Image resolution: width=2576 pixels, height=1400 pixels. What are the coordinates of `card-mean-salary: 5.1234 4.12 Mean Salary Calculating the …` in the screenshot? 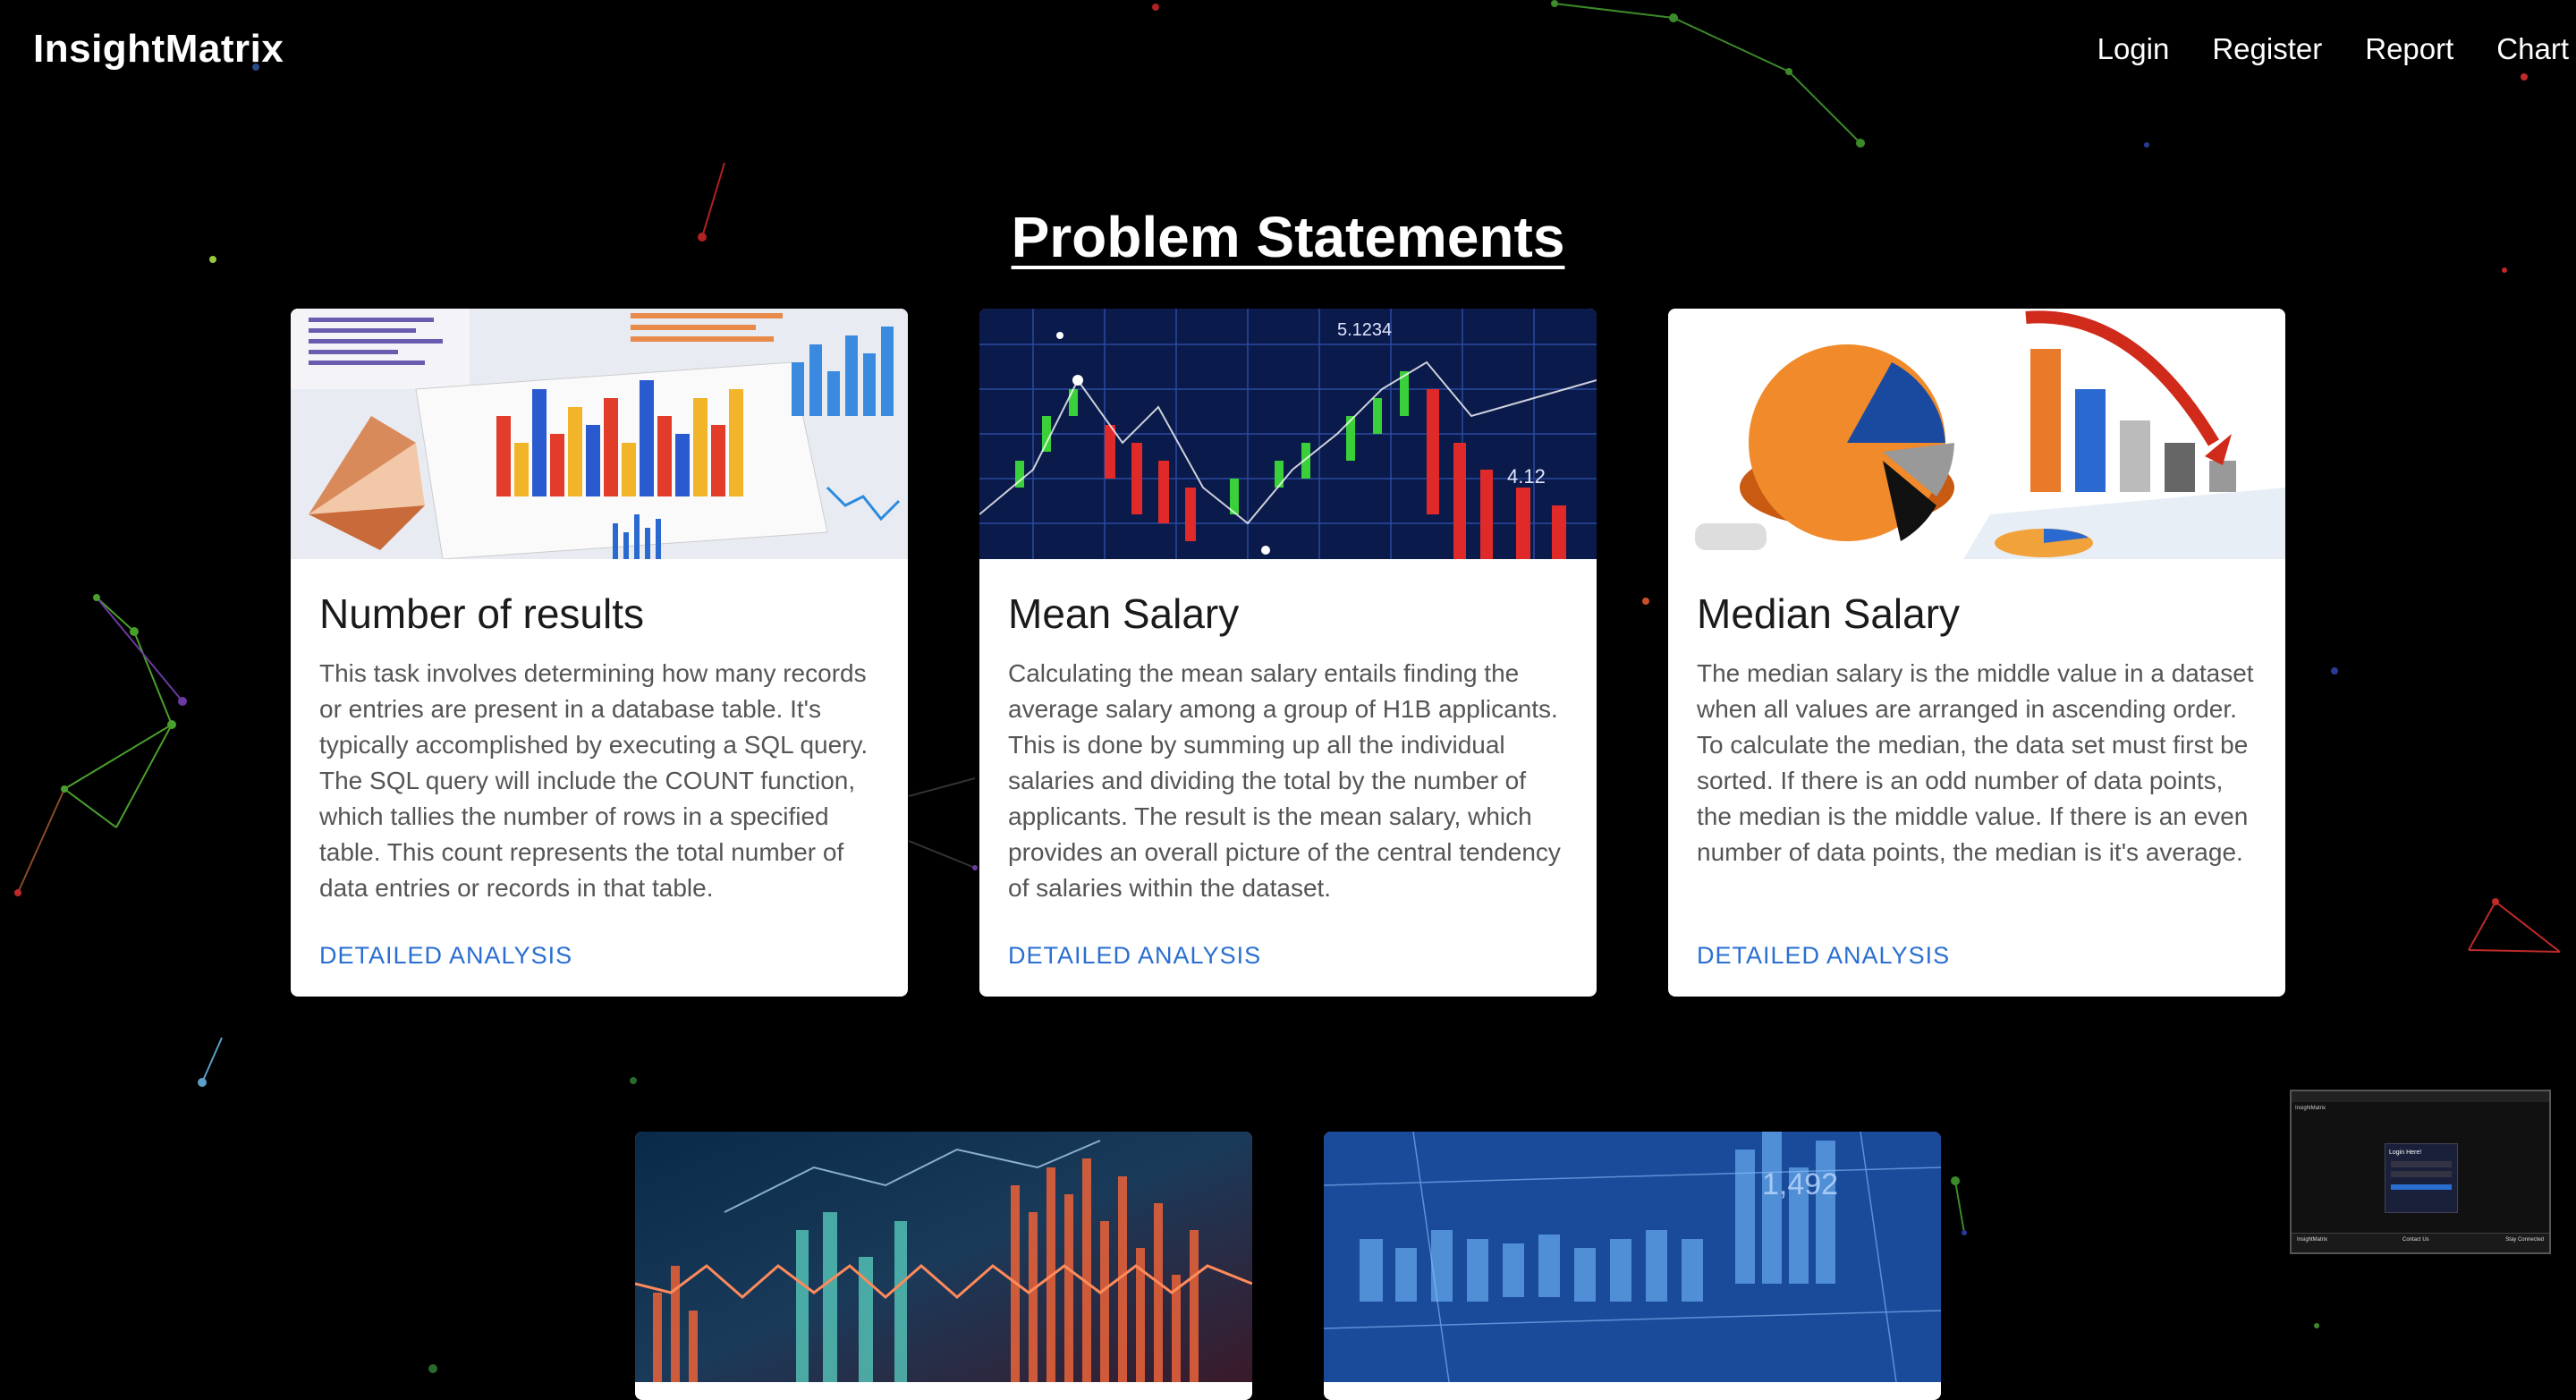 It's located at (1288, 653).